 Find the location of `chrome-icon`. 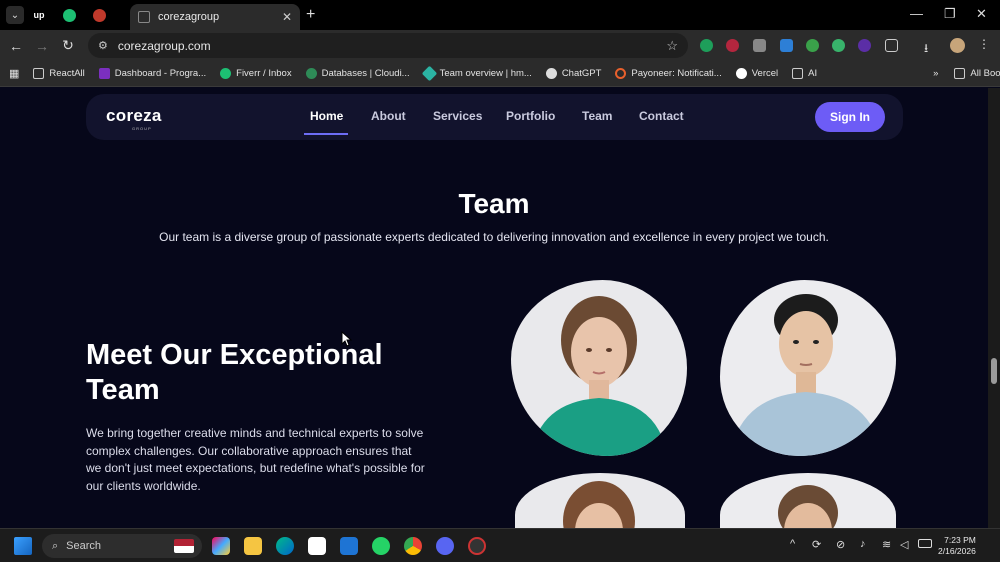

chrome-icon is located at coordinates (413, 546).